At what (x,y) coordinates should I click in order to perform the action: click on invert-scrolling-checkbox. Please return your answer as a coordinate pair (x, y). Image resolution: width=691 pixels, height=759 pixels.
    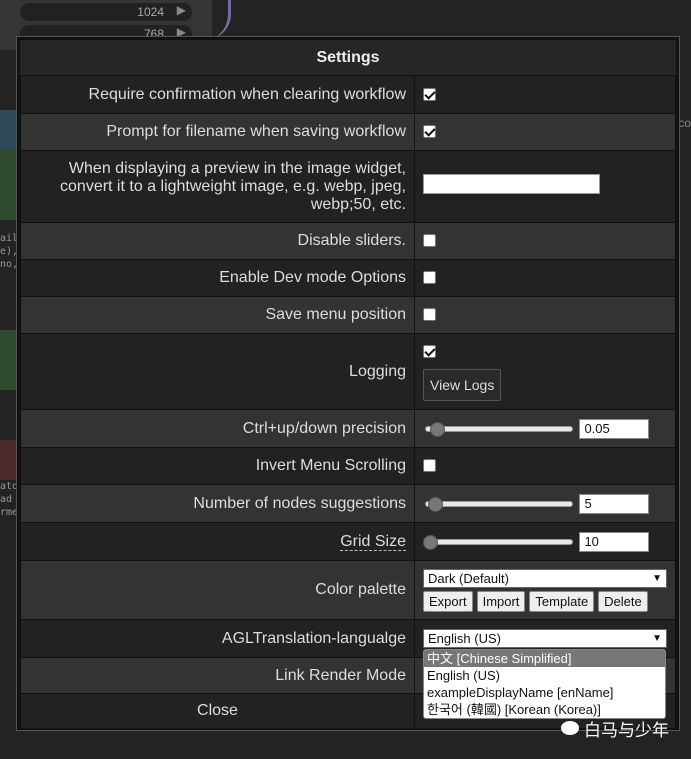
    Looking at the image, I should click on (429, 466).